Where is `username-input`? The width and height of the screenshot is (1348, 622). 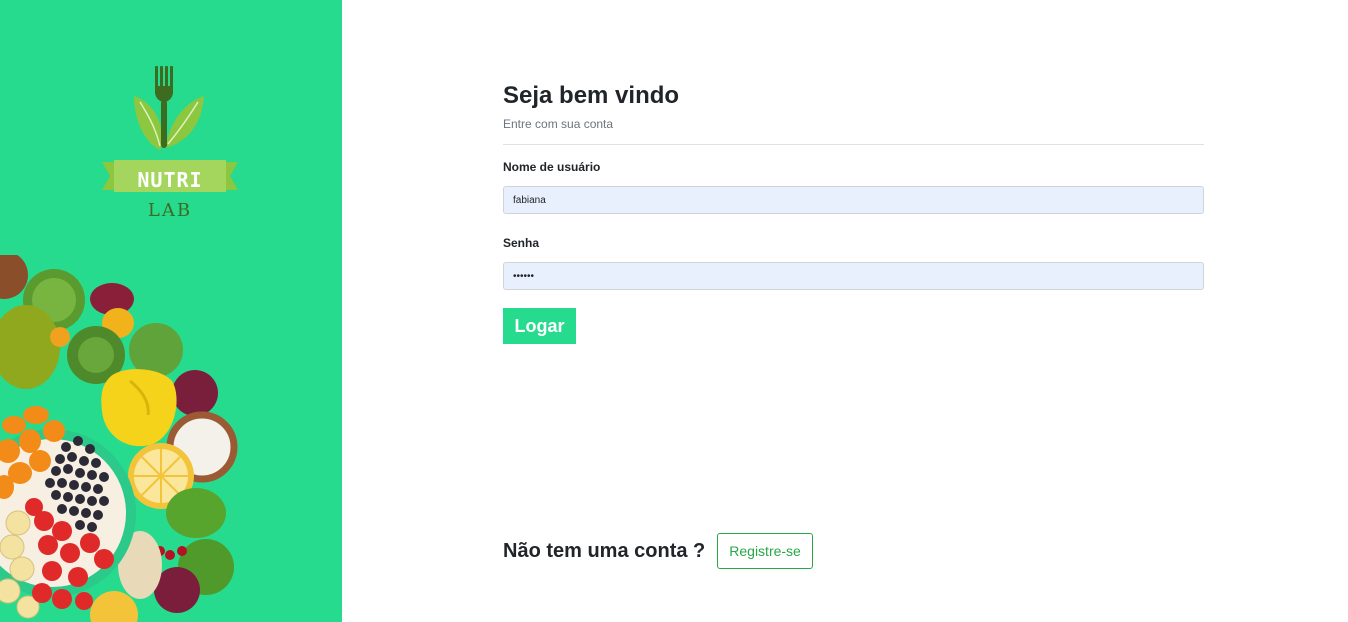 username-input is located at coordinates (853, 200).